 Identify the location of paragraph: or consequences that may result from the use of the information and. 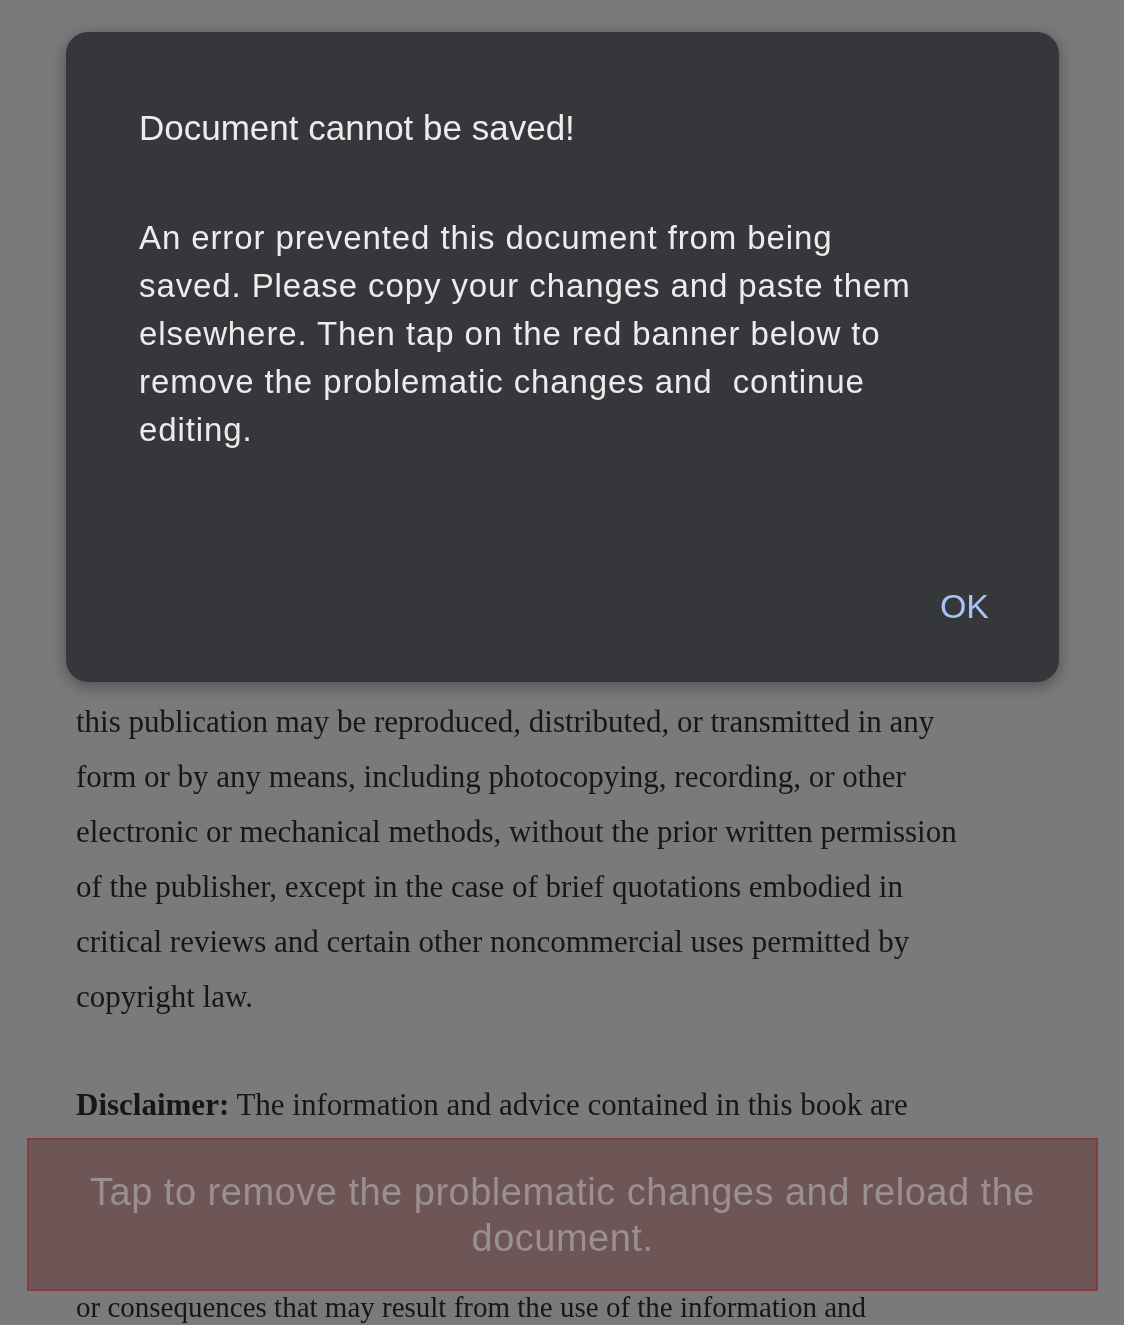
(471, 1307).